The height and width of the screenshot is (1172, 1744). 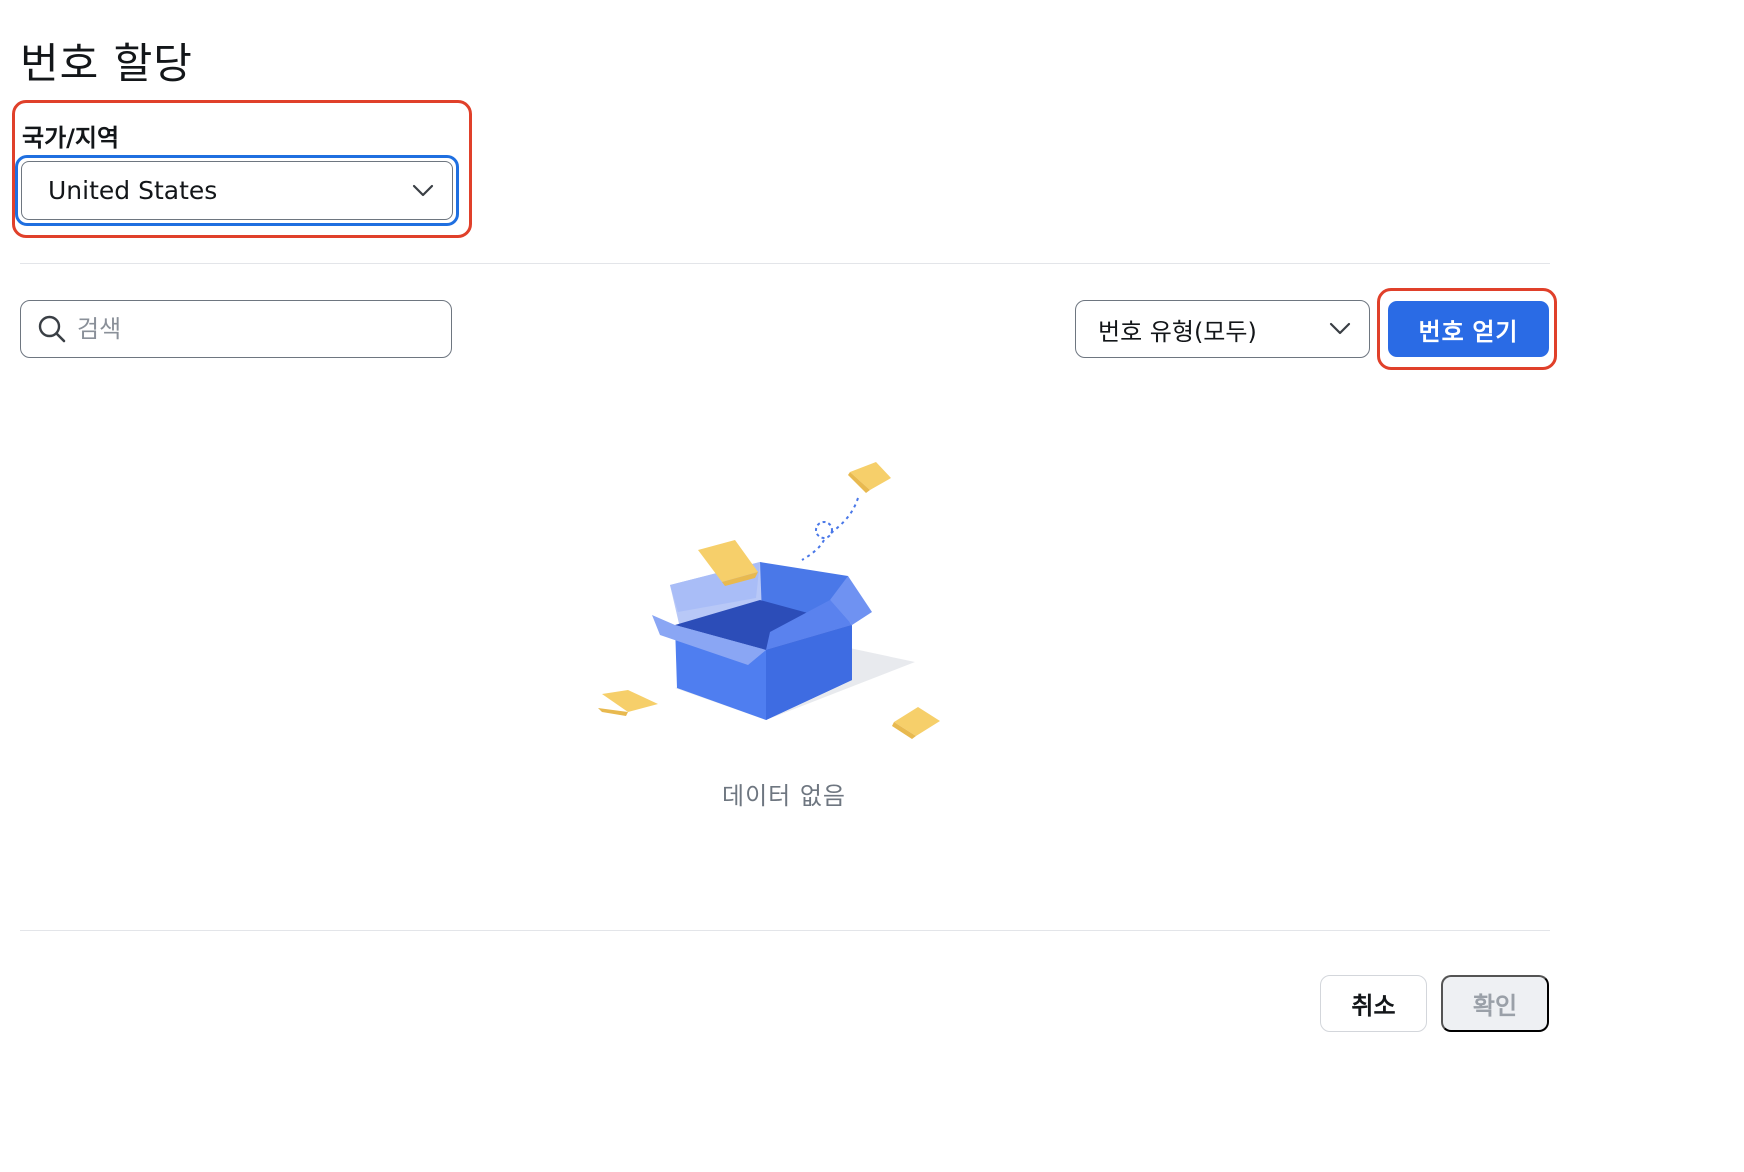 I want to click on confirm-button: 확인, so click(x=1495, y=1003).